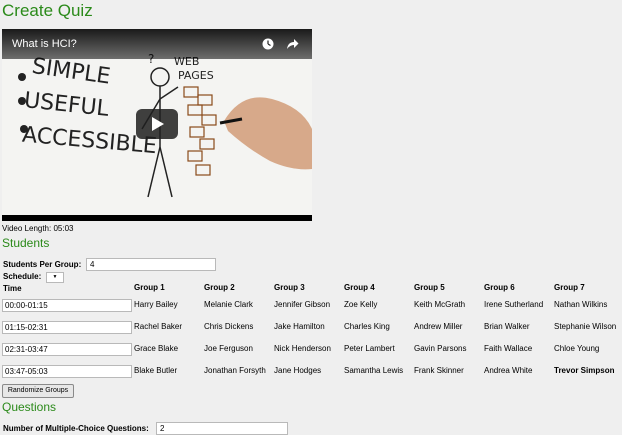 This screenshot has height=435, width=622. What do you see at coordinates (22, 276) in the screenshot?
I see `schedule-label: Schedule:` at bounding box center [22, 276].